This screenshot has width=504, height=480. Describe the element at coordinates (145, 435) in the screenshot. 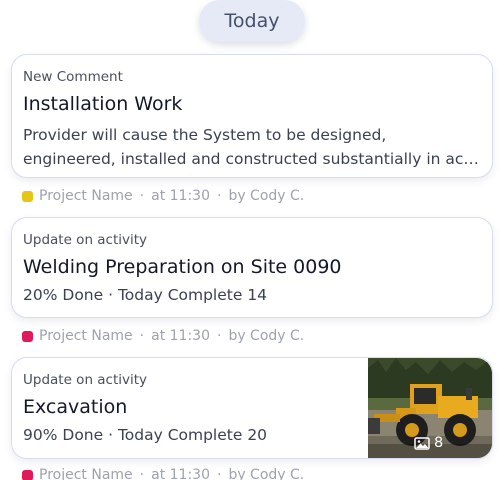

I see `feed-card-progress: 90% Done · Today Complete 20` at that location.